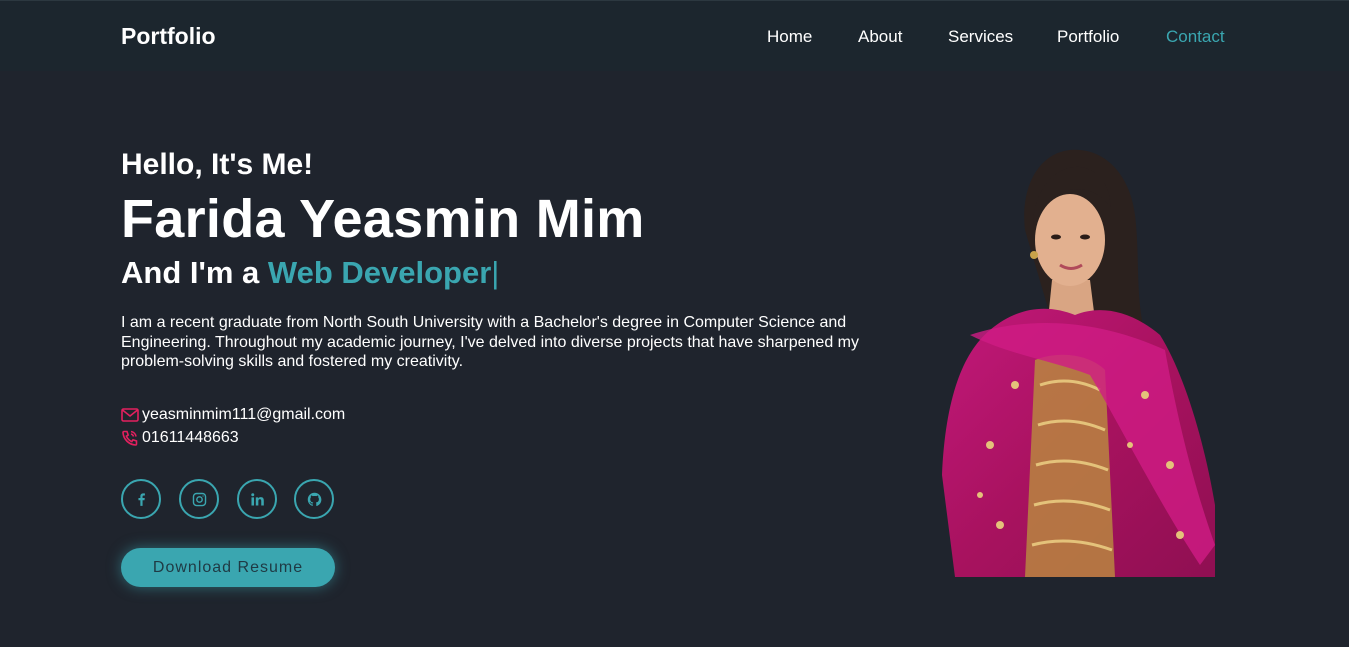 Image resolution: width=1349 pixels, height=647 pixels. I want to click on envelope-icon, so click(130, 415).